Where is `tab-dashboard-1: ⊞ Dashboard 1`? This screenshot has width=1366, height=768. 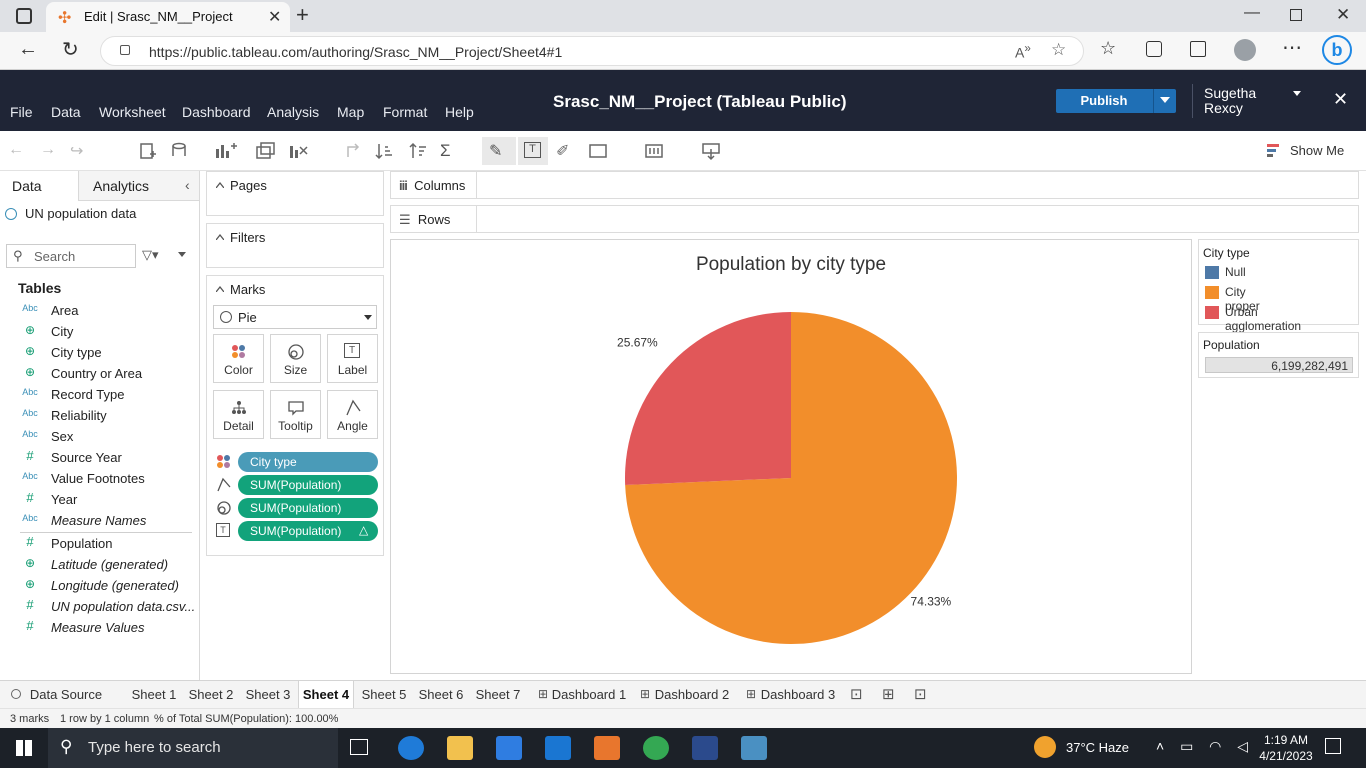 tab-dashboard-1: ⊞ Dashboard 1 is located at coordinates (581, 694).